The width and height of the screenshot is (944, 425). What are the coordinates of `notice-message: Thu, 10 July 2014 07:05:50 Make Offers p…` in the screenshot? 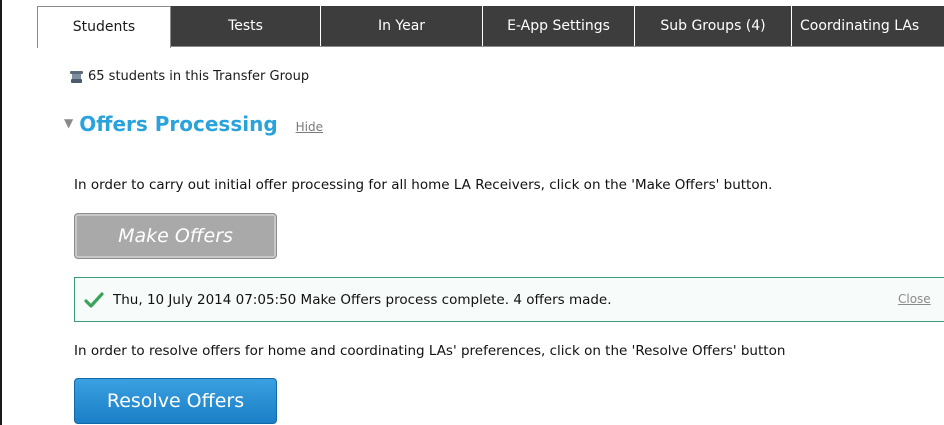 It's located at (362, 299).